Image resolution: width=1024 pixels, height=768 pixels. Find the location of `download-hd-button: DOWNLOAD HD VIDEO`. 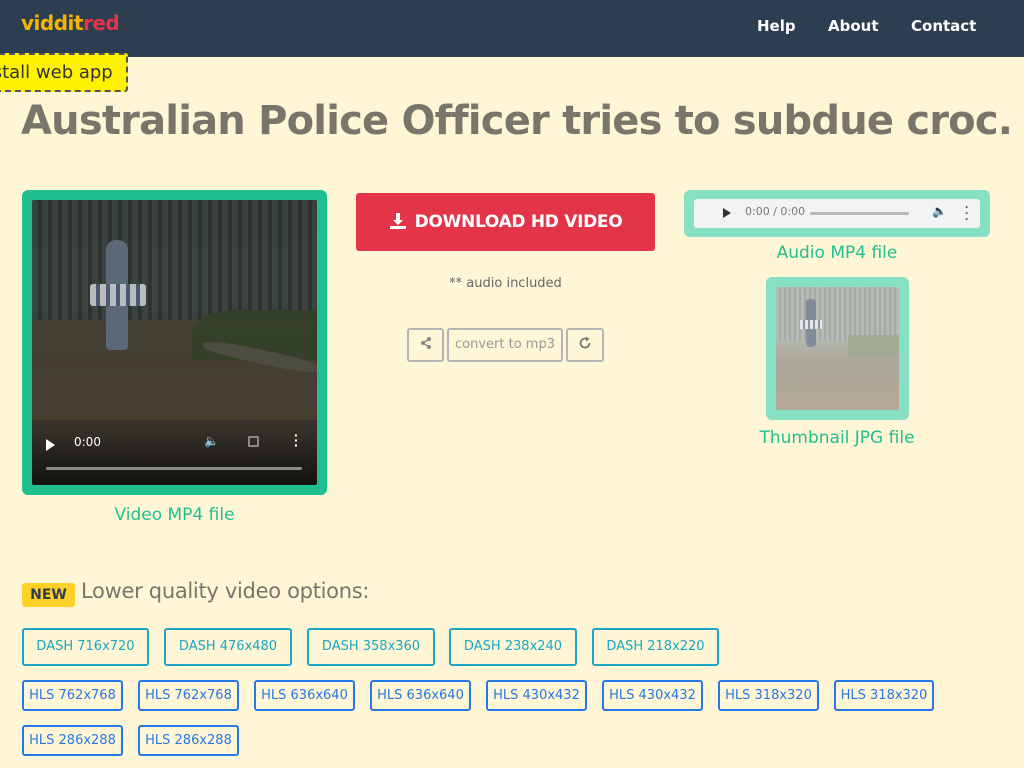

download-hd-button: DOWNLOAD HD VIDEO is located at coordinates (505, 222).